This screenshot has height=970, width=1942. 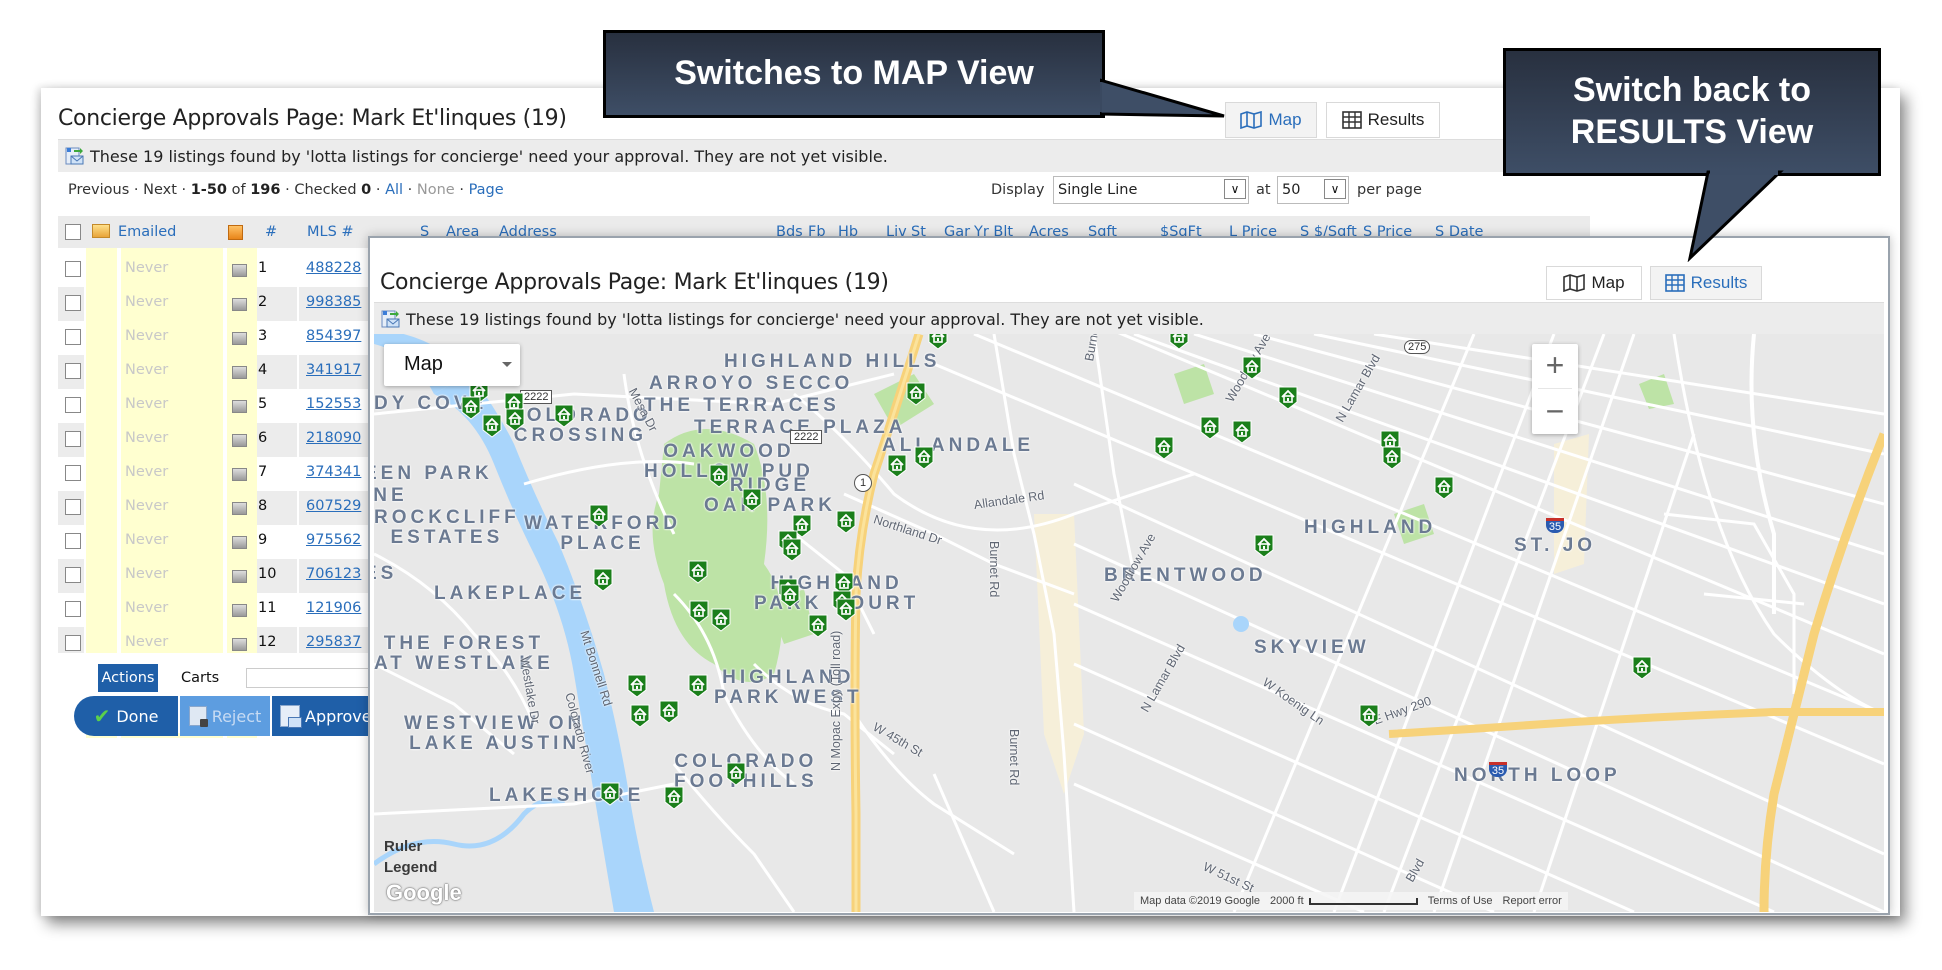 What do you see at coordinates (213, 542) in the screenshot?
I see `table-row: Never 9 975562` at bounding box center [213, 542].